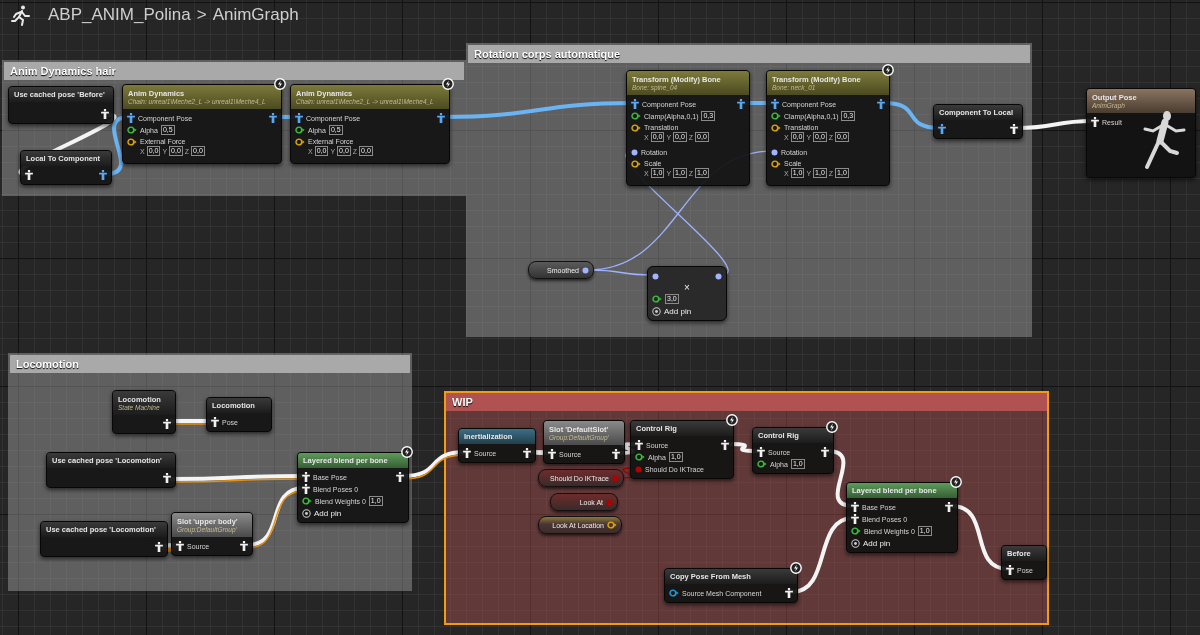  Describe the element at coordinates (119, 15) in the screenshot. I see `breadcrumb-link: ABP_ANIM_Polina` at that location.